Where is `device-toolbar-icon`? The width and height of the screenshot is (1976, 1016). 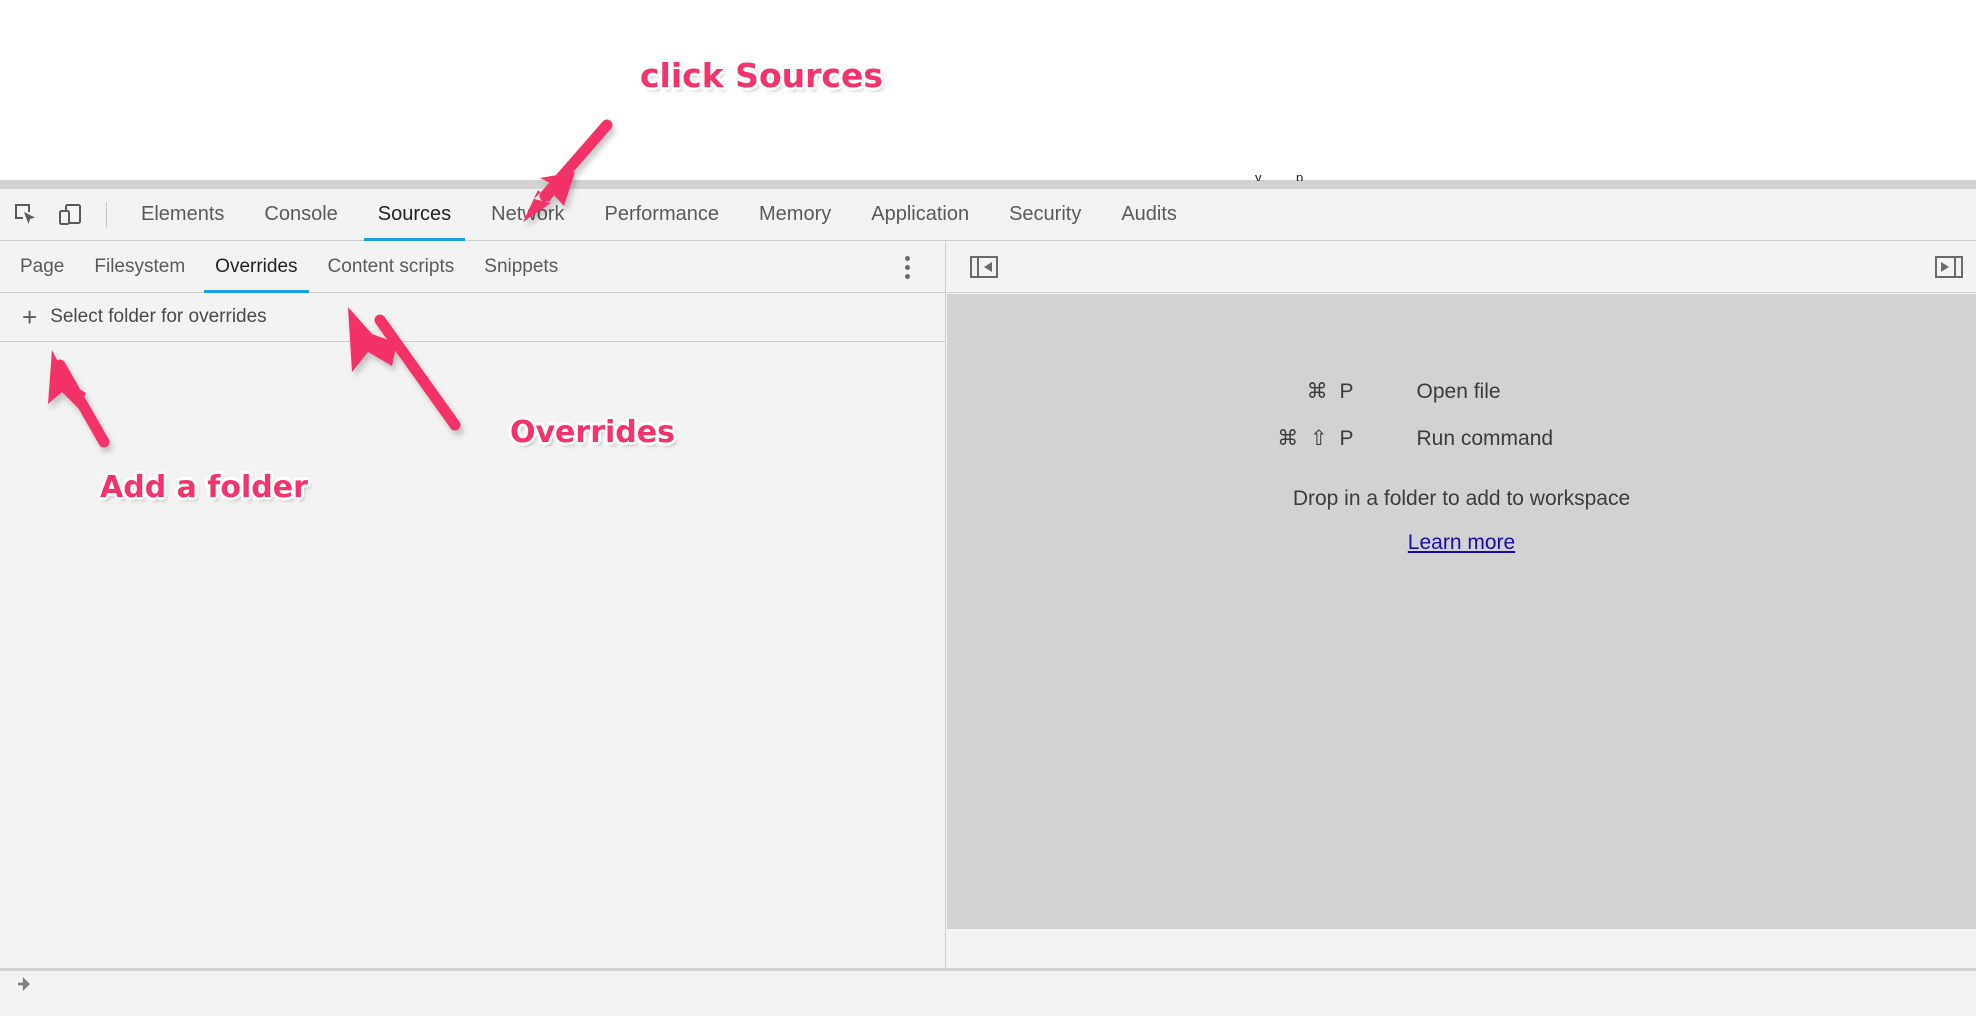 device-toolbar-icon is located at coordinates (70, 215).